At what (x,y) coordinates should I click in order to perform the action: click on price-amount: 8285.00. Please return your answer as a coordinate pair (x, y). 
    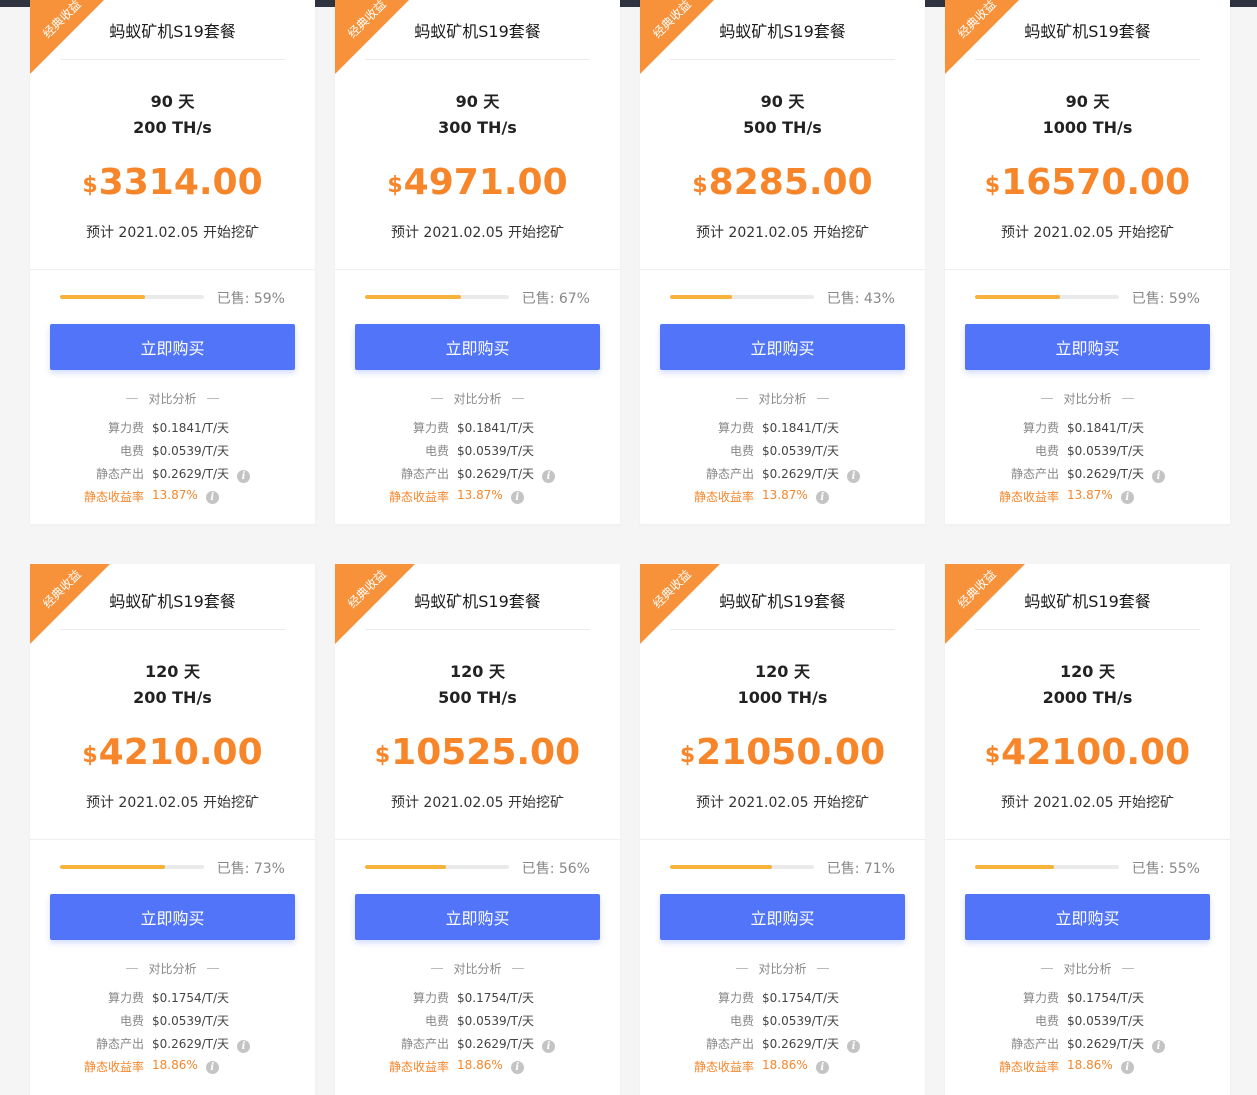
    Looking at the image, I should click on (790, 182).